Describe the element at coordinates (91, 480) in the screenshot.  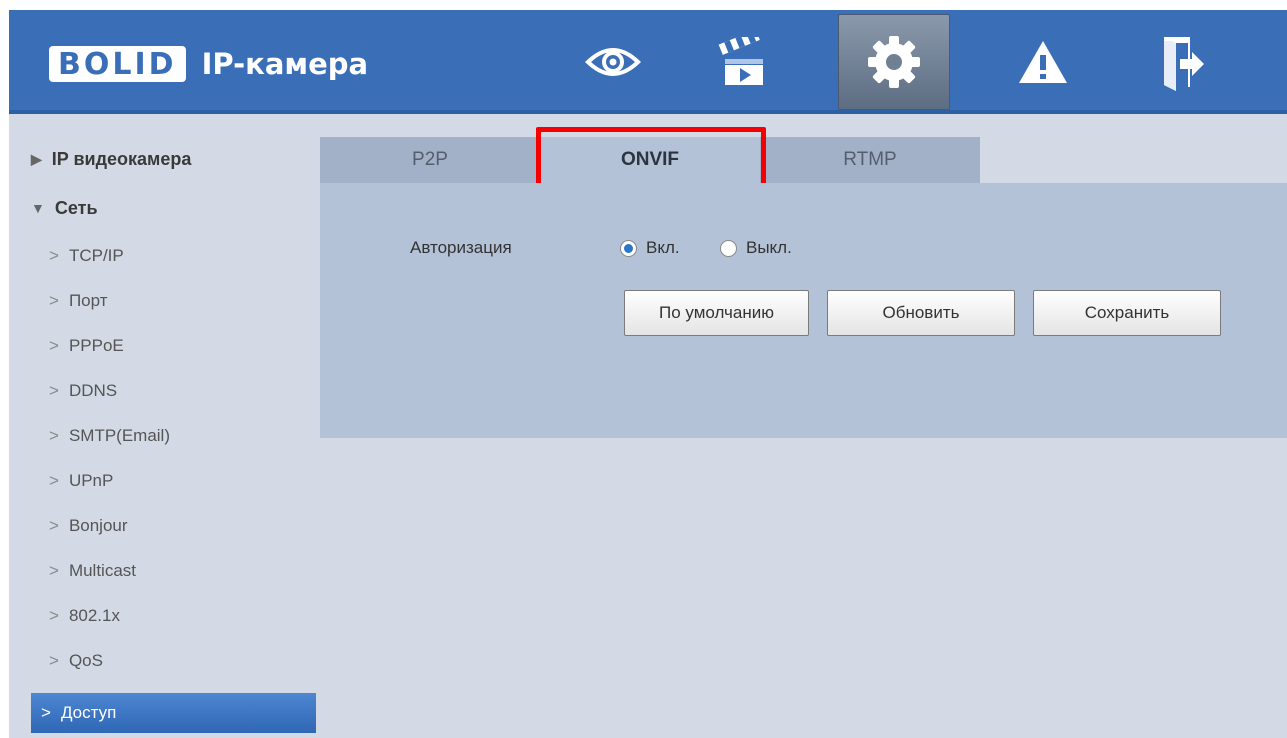
I see `sidebar-item-label: UPnP` at that location.